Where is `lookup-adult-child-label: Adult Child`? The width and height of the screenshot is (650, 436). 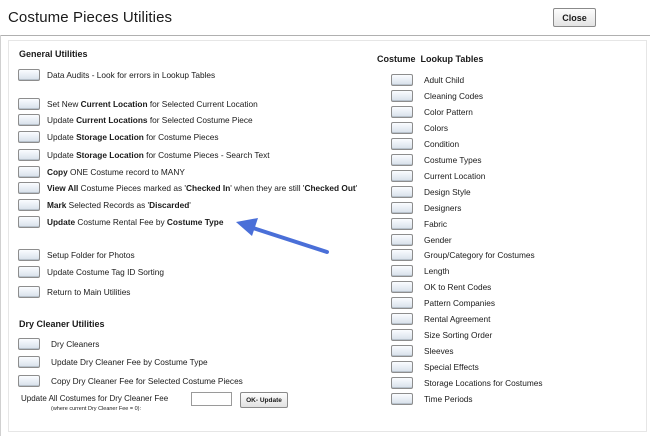 lookup-adult-child-label: Adult Child is located at coordinates (444, 80).